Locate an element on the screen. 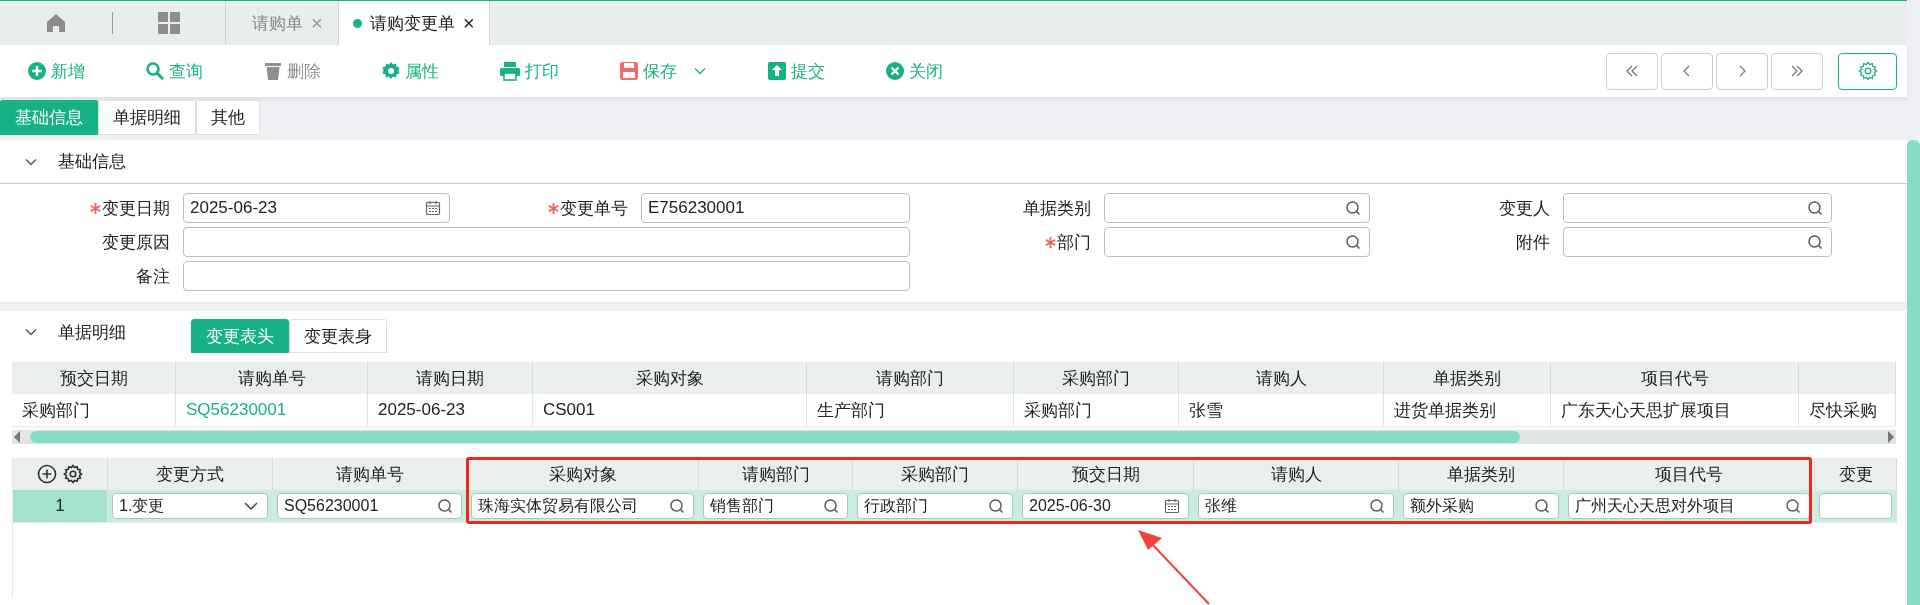 The image size is (1920, 605). document-tab: 请购变更单 × is located at coordinates (414, 23).